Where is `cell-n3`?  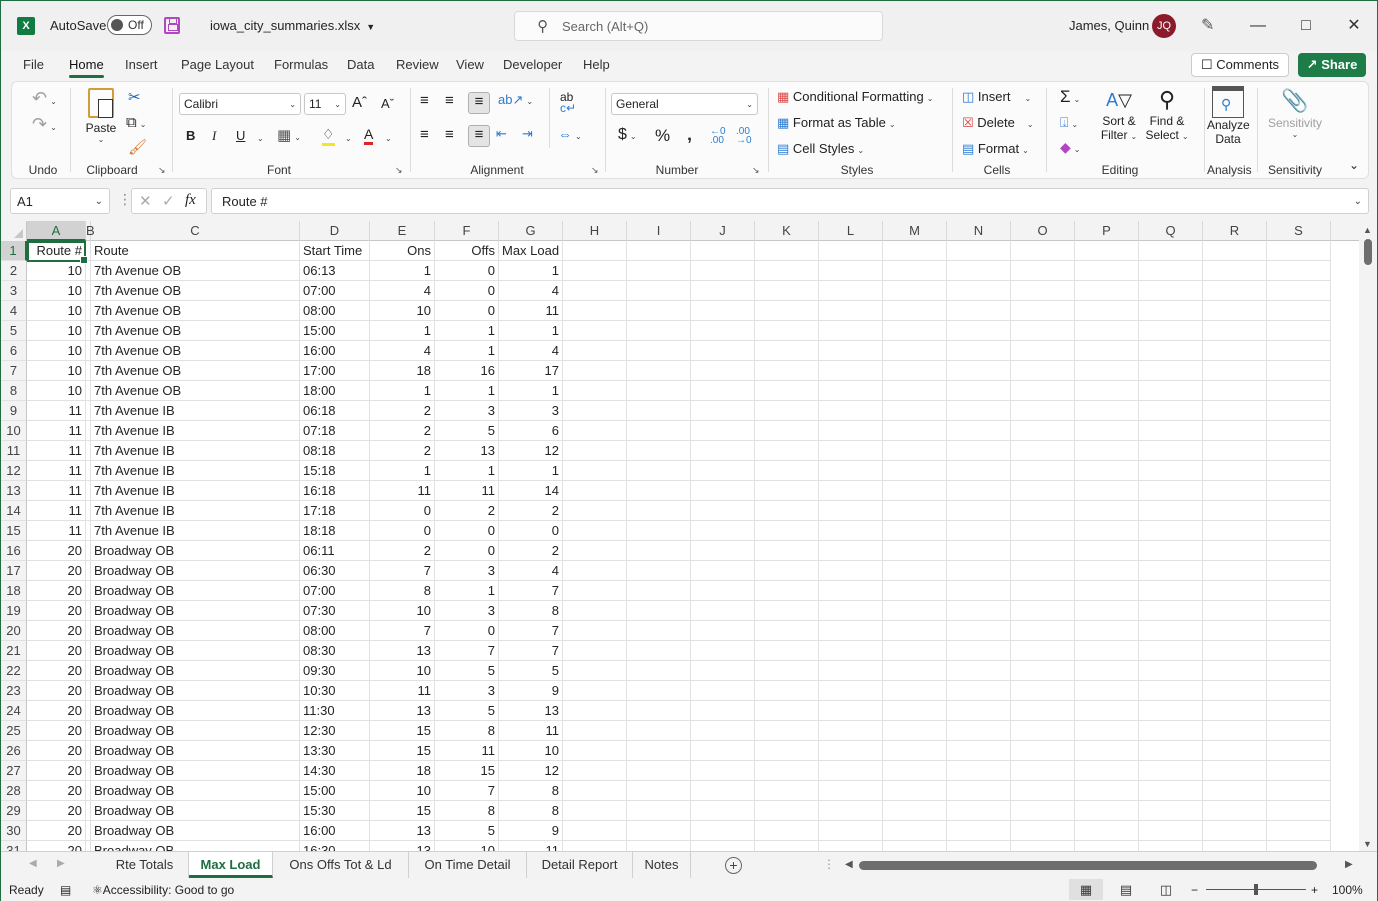
cell-n3 is located at coordinates (979, 291).